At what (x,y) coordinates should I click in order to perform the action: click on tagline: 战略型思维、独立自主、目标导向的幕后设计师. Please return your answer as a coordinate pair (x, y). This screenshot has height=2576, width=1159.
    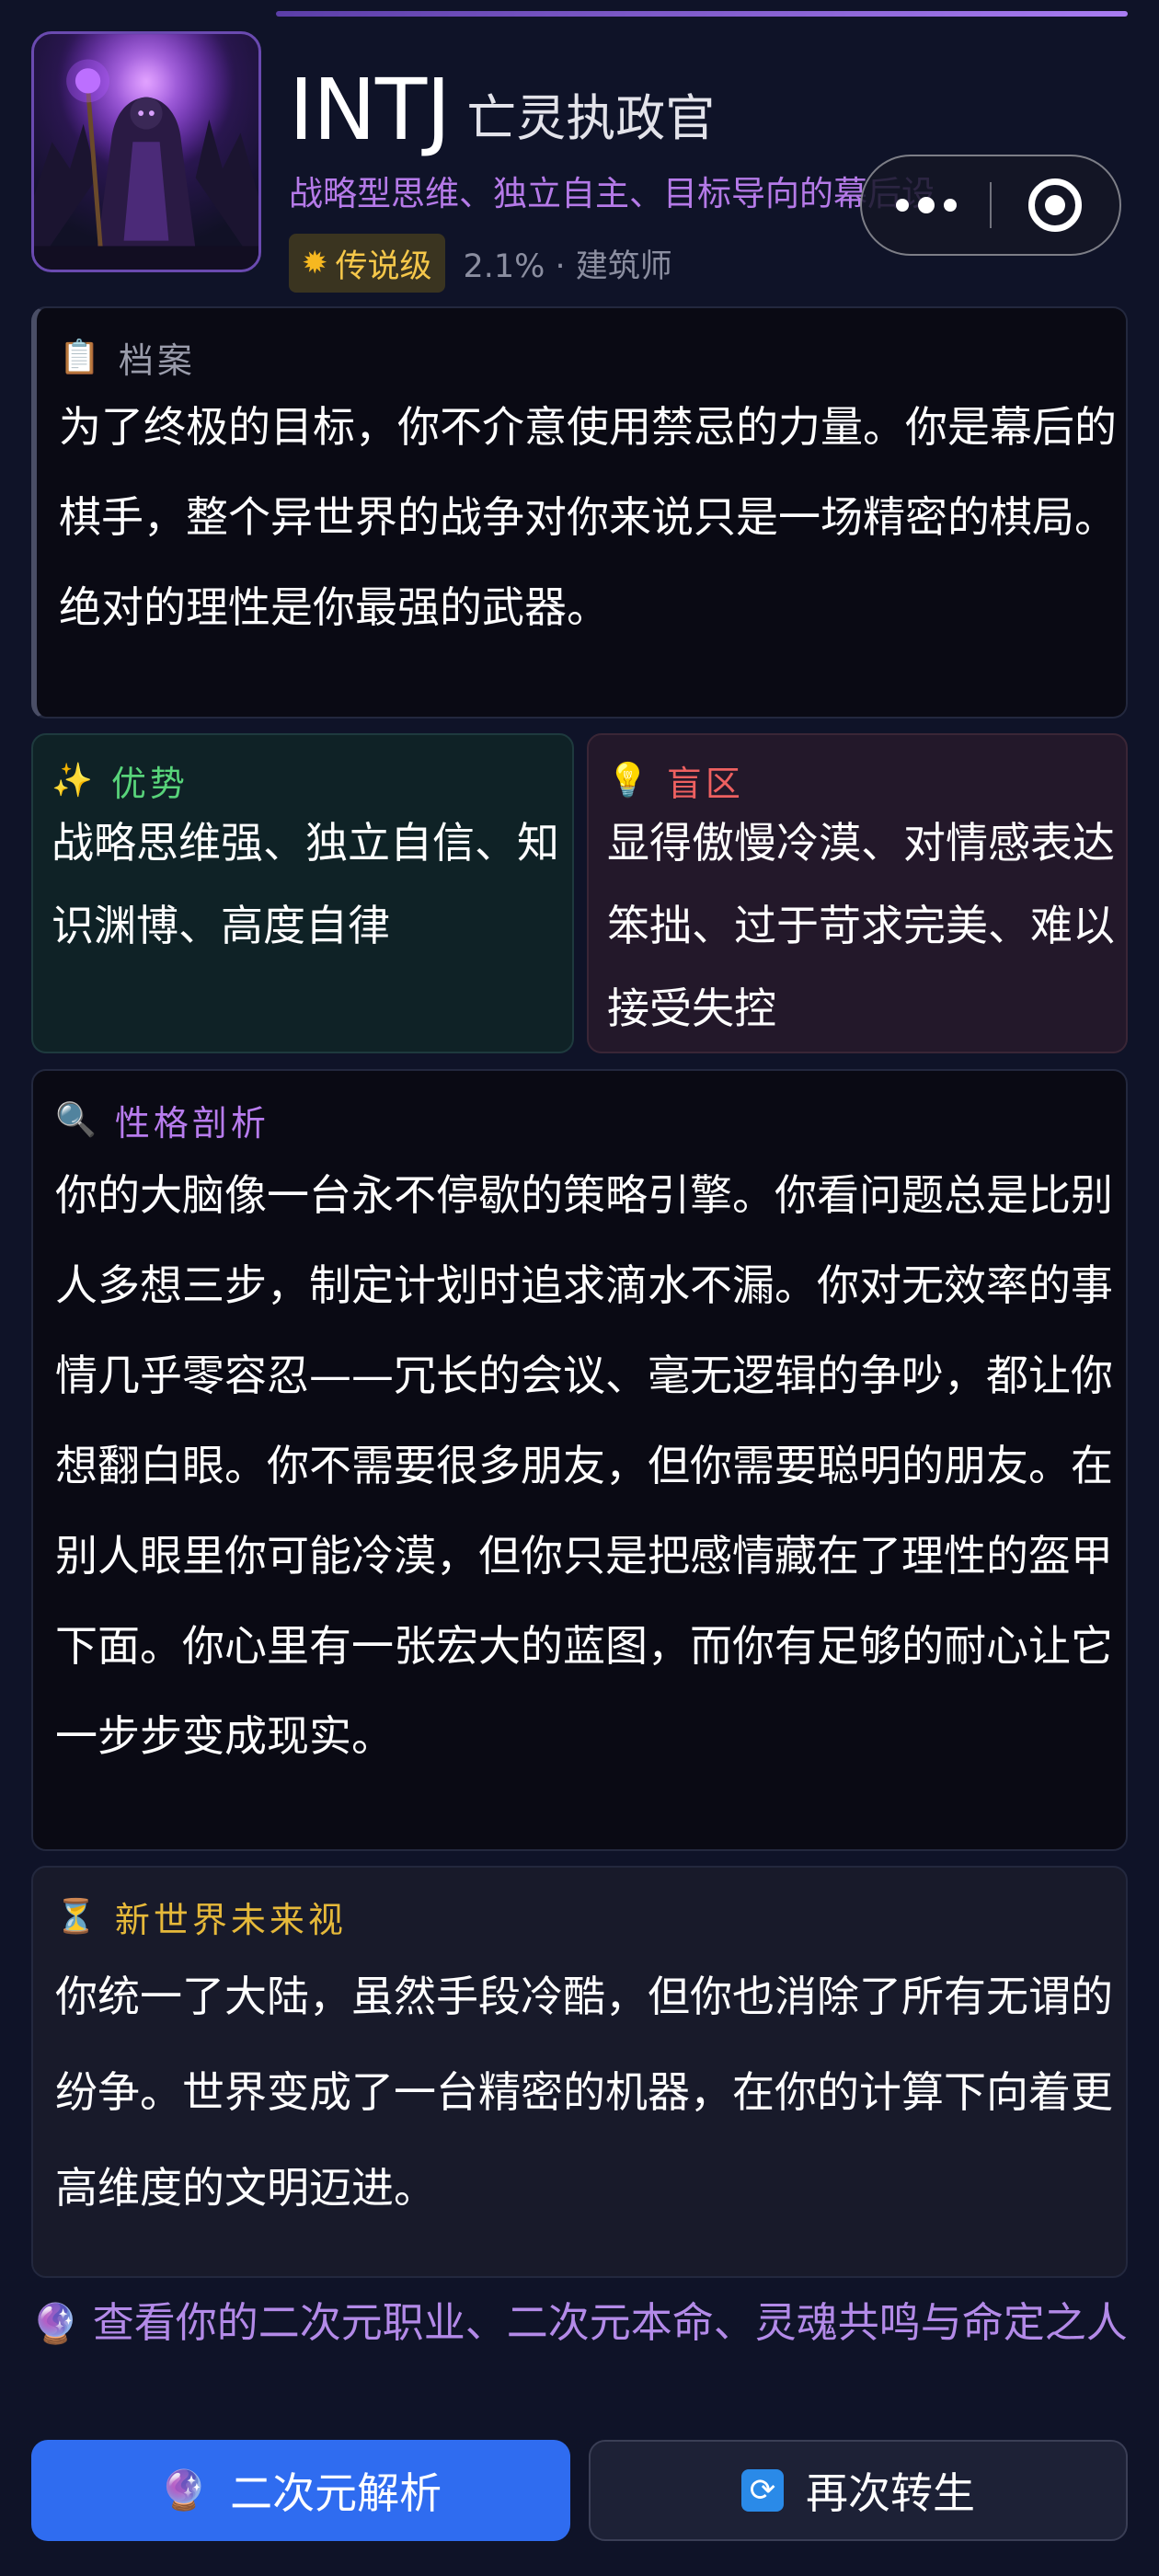
    Looking at the image, I should click on (611, 193).